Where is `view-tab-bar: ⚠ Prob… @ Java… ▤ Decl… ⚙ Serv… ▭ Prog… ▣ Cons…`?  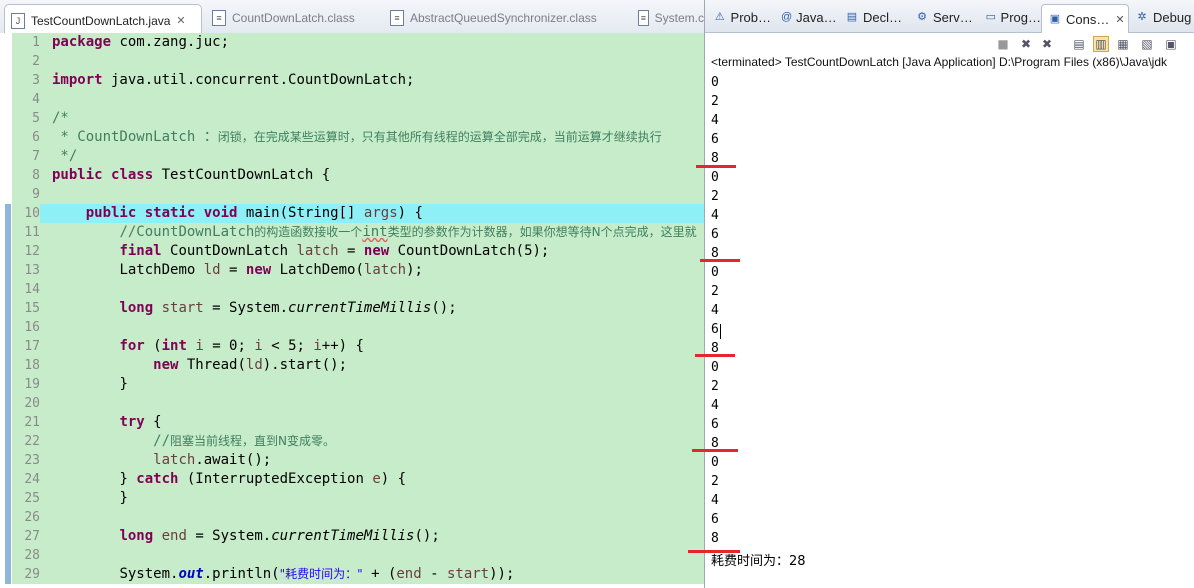 view-tab-bar: ⚠ Prob… @ Java… ▤ Decl… ⚙ Serv… ▭ Prog… ▣ Cons… is located at coordinates (949, 16).